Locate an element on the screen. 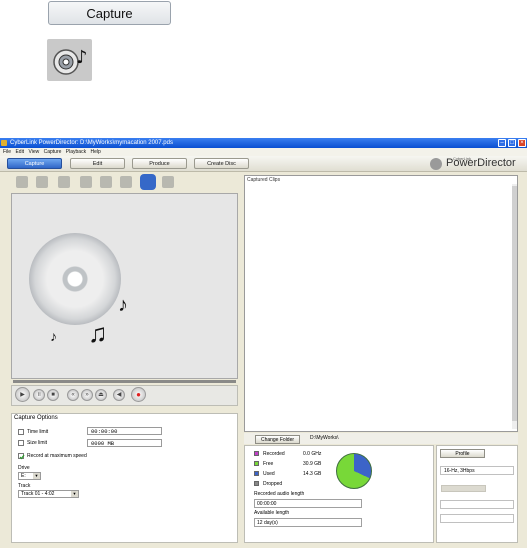 The width and height of the screenshot is (527, 548). play-icon: ▶ is located at coordinates (22, 394).